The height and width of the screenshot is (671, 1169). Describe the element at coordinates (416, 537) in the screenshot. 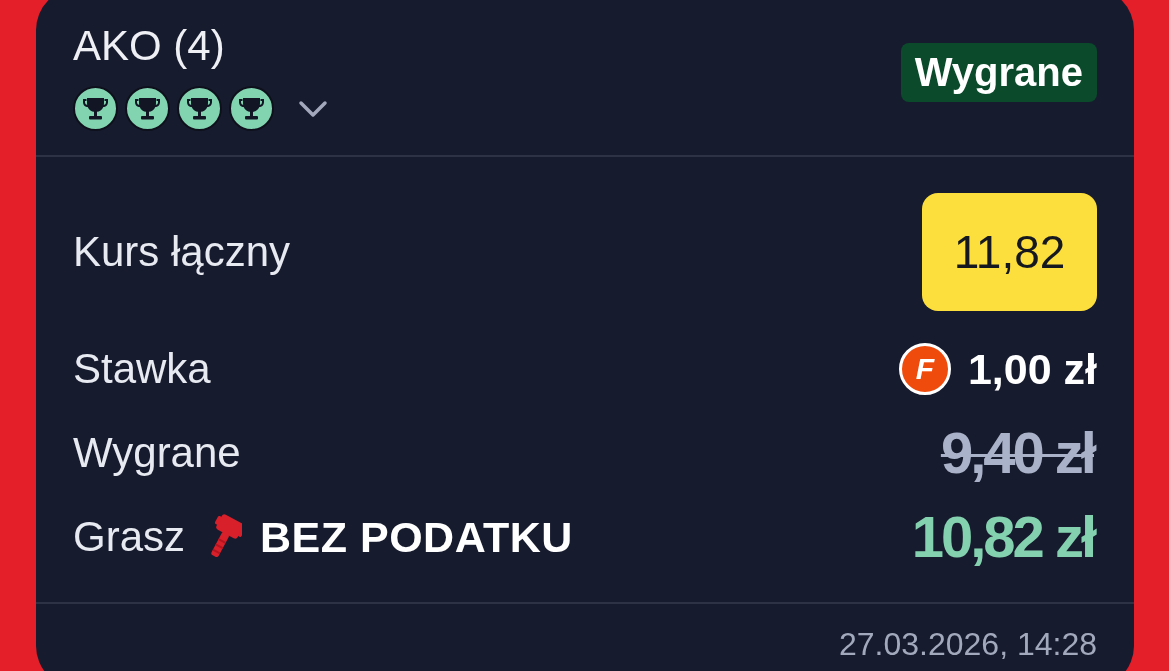

I see `promo-text: BEZ PODATKU` at that location.